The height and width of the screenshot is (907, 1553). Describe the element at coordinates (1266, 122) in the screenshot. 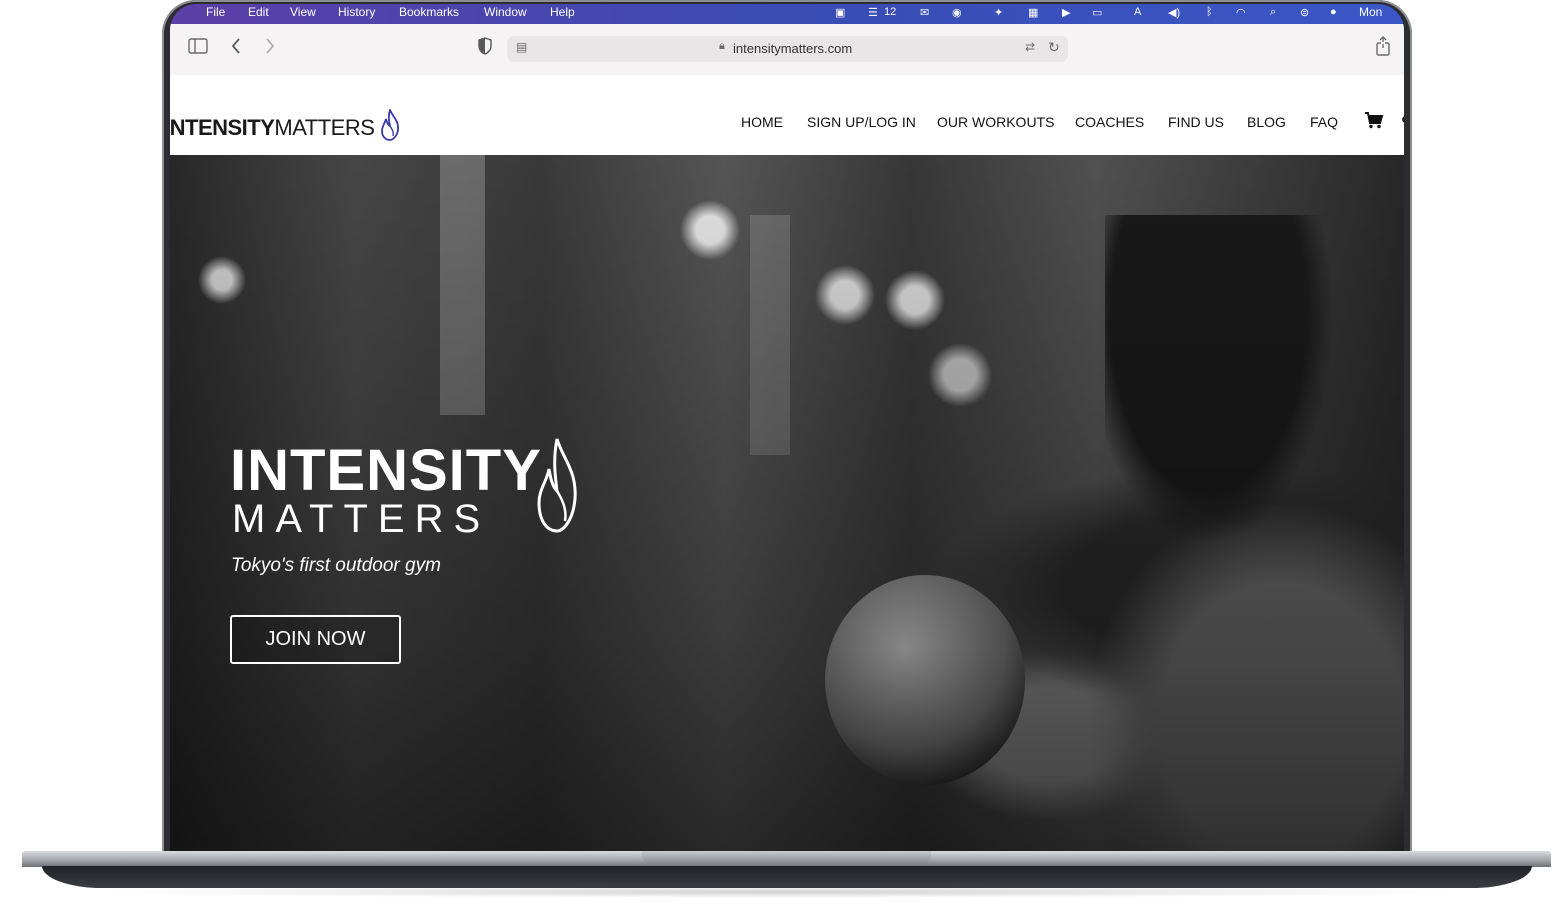

I see `nav-blog: BLOG` at that location.